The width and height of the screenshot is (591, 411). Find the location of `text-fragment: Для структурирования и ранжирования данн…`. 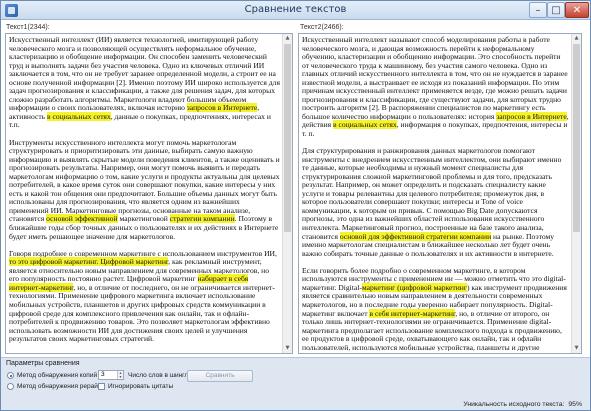

text-fragment: Для структурирования и ранжирования данн… is located at coordinates (432, 193).